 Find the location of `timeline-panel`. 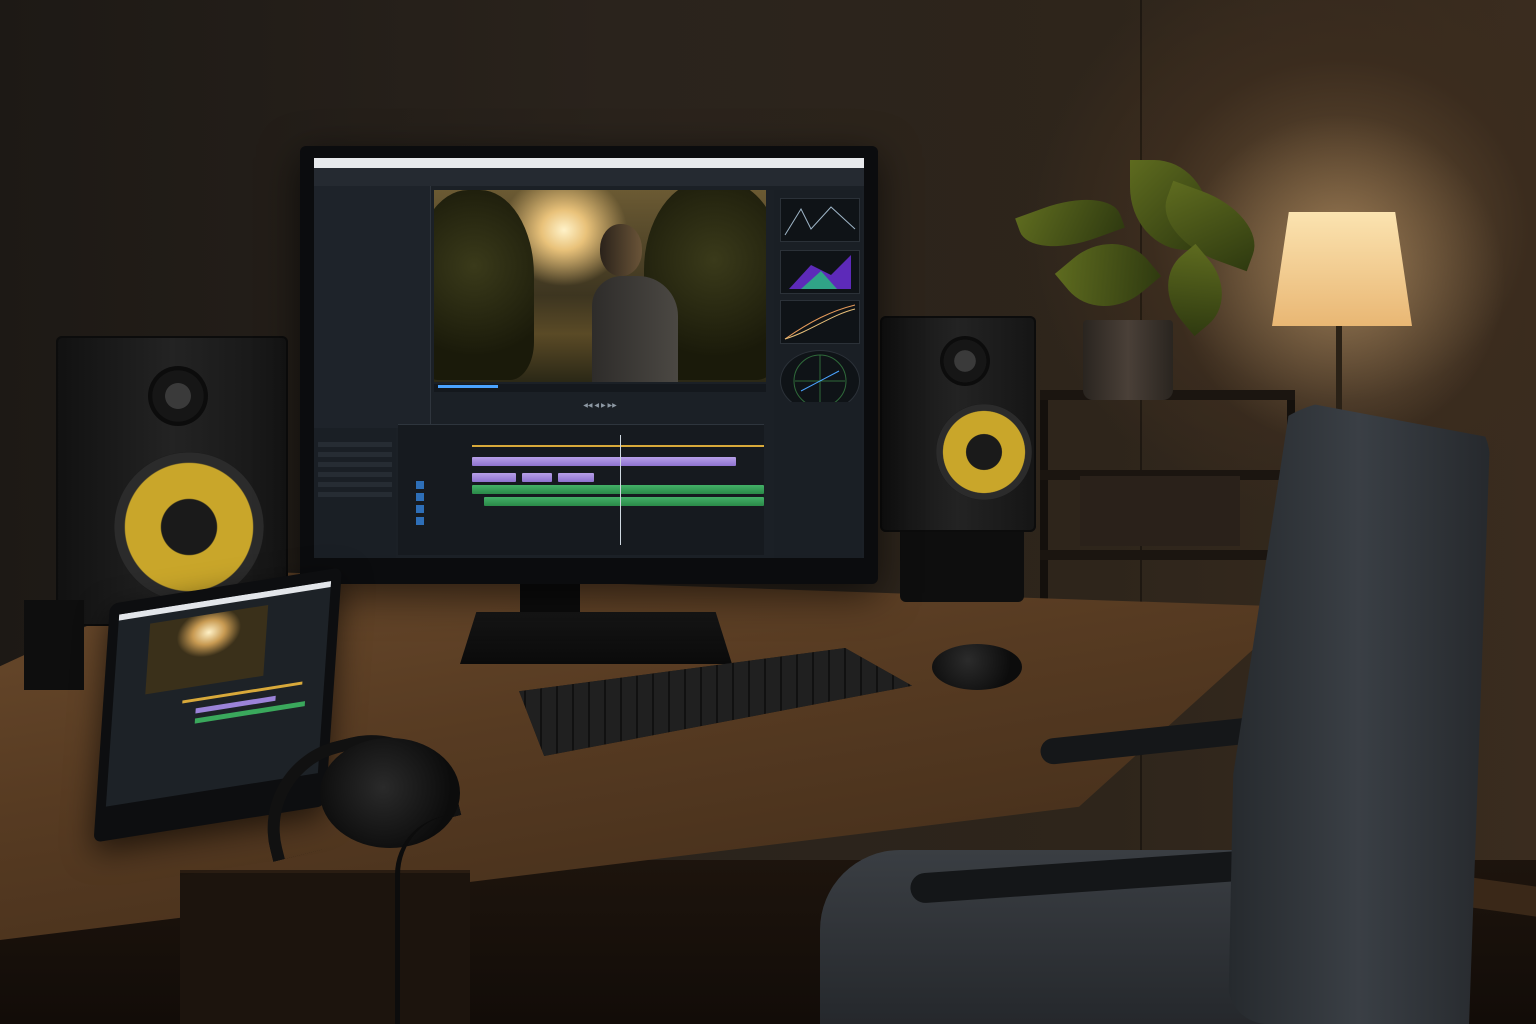

timeline-panel is located at coordinates (581, 489).